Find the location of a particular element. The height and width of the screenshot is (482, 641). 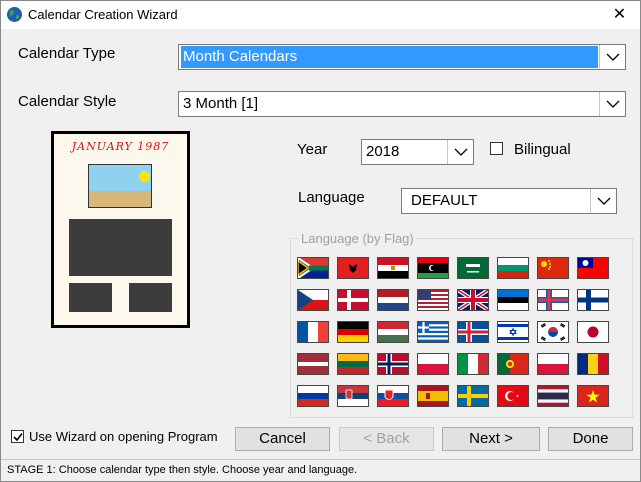

flag-bulgaria is located at coordinates (513, 268).